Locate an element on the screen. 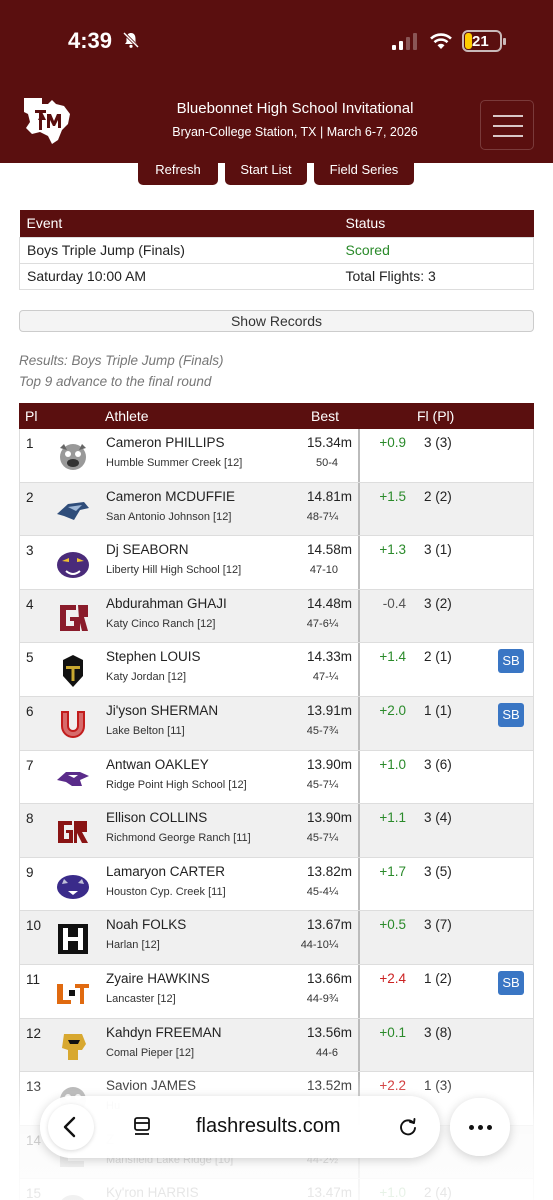 This screenshot has height=1200, width=553. athlete-name: Cameron PHILLIPS is located at coordinates (165, 442).